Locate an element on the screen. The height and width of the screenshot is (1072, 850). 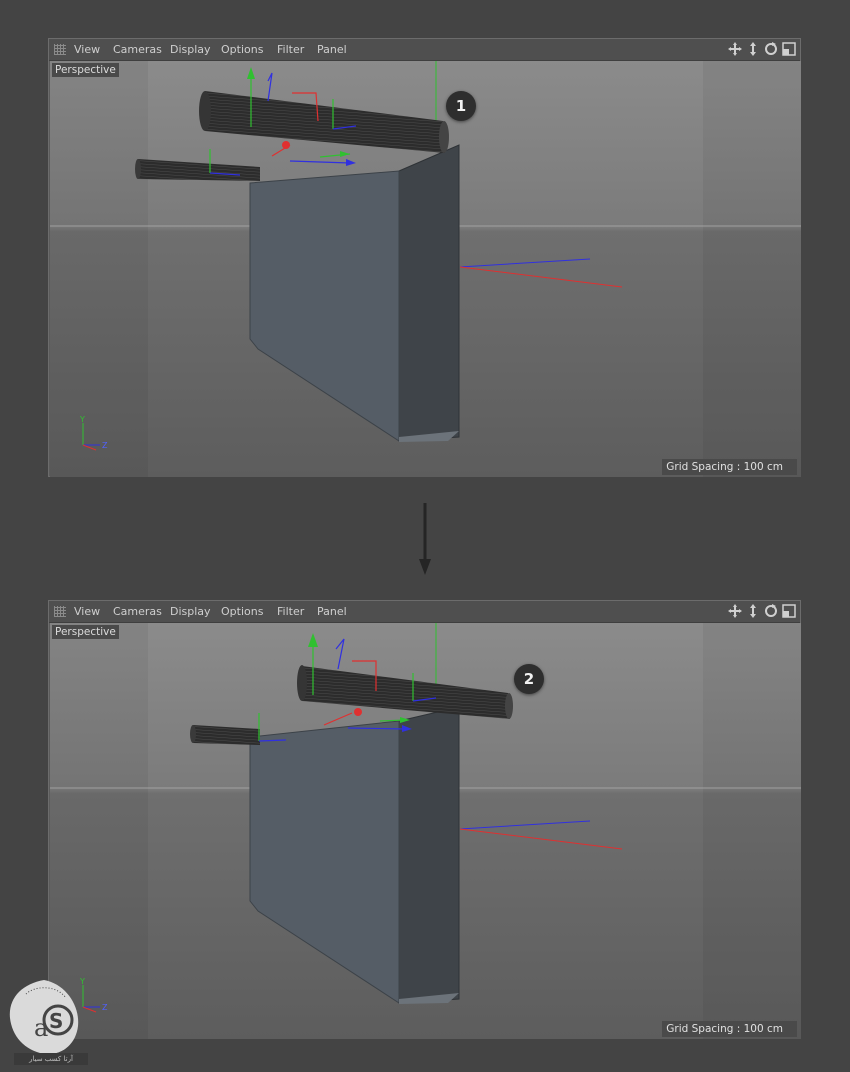
svg-text: a is located at coordinates (41, 1028).